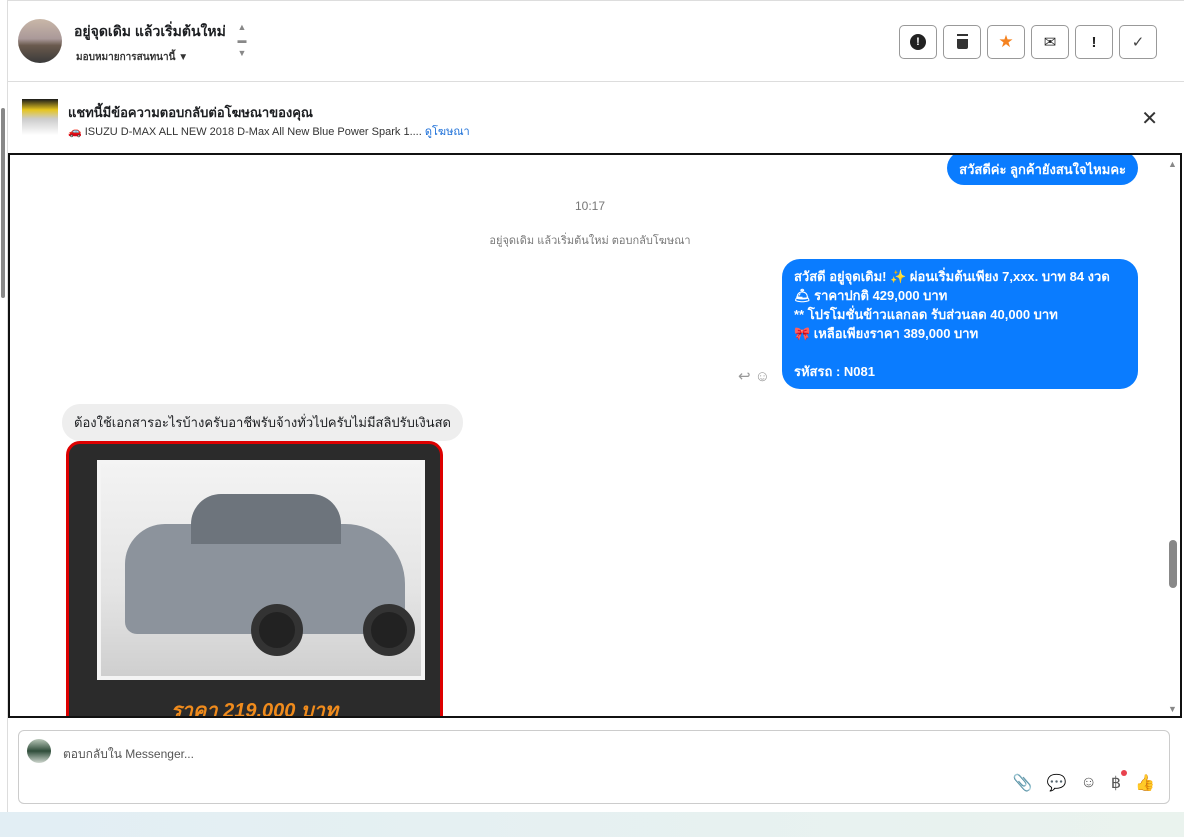 The height and width of the screenshot is (837, 1184). Describe the element at coordinates (261, 570) in the screenshot. I see `car-photo` at that location.